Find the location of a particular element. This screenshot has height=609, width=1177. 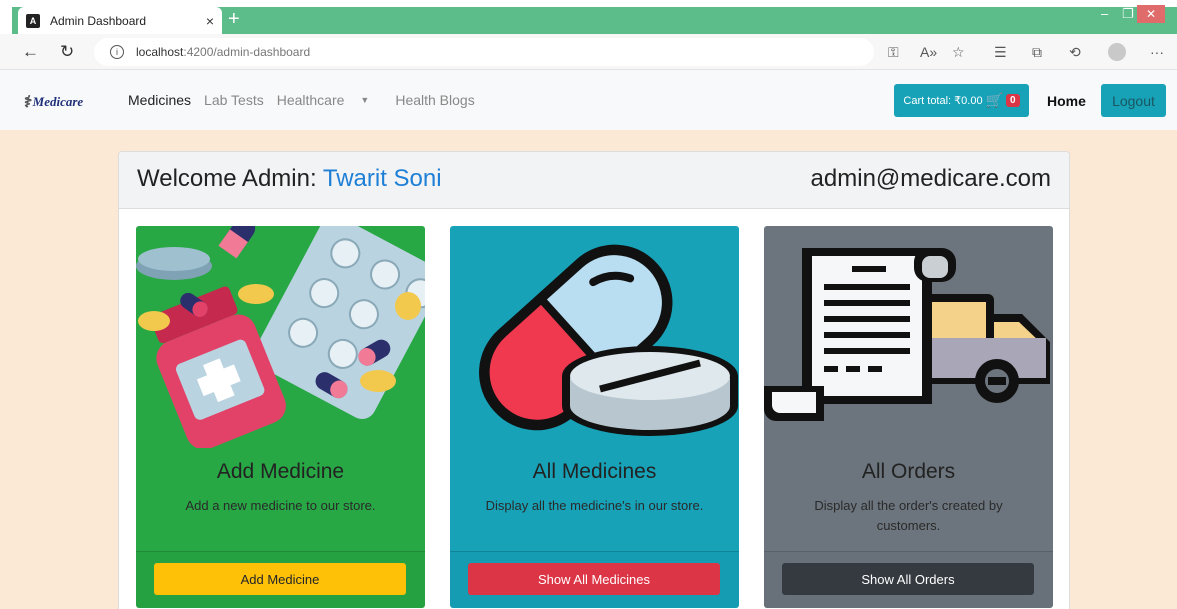

browser-tab-strip: A Admin Dashboard × + – ❐ ✕ is located at coordinates (588, 17).